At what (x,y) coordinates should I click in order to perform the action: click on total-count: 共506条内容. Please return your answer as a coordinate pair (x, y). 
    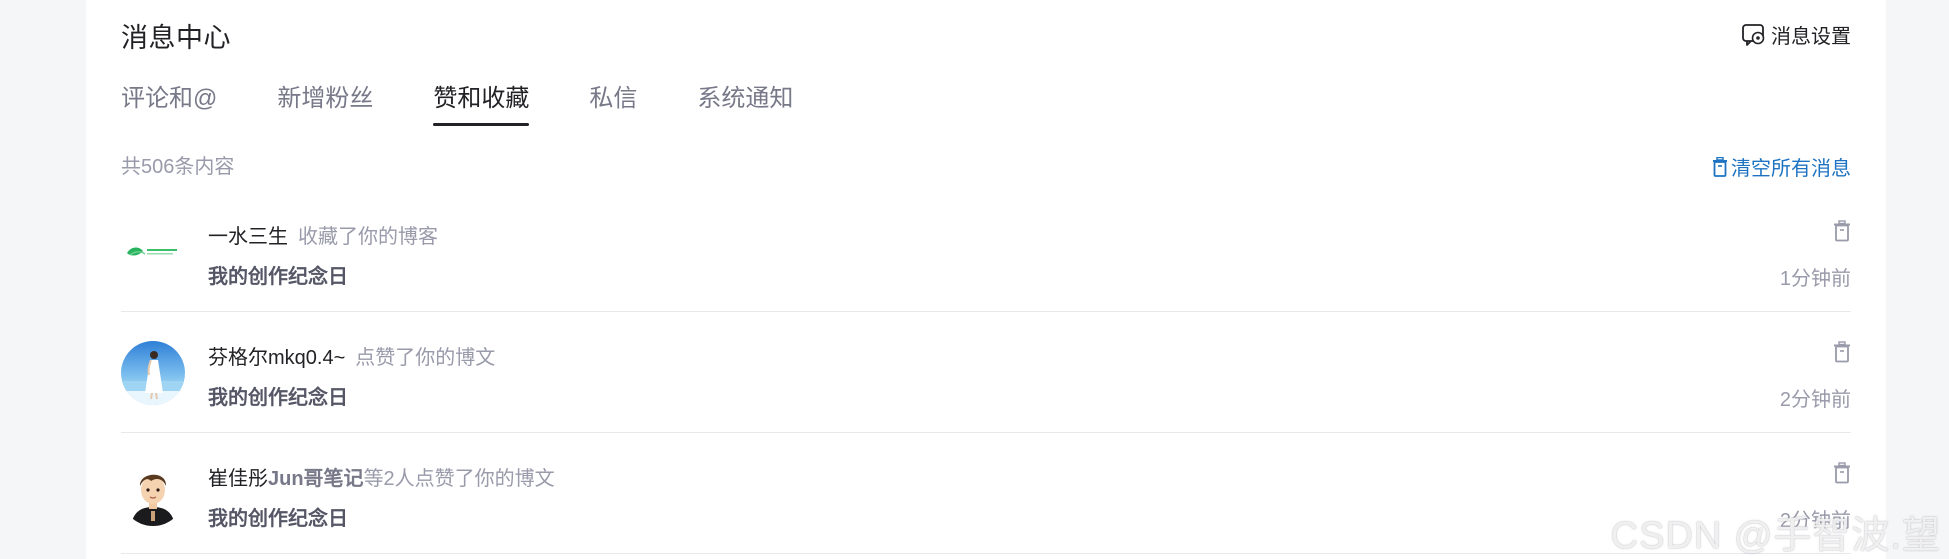
    Looking at the image, I should click on (178, 167).